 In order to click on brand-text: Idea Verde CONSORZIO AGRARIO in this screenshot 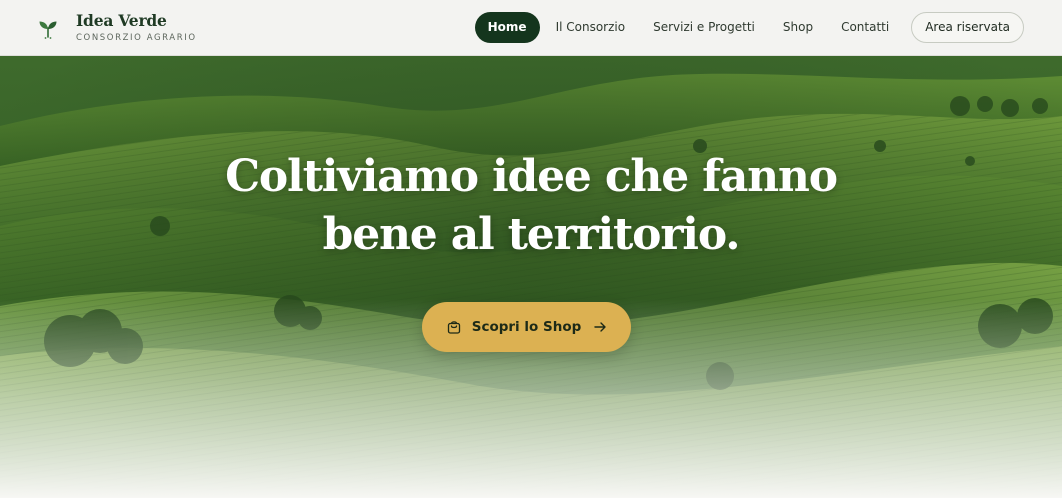, I will do `click(136, 28)`.